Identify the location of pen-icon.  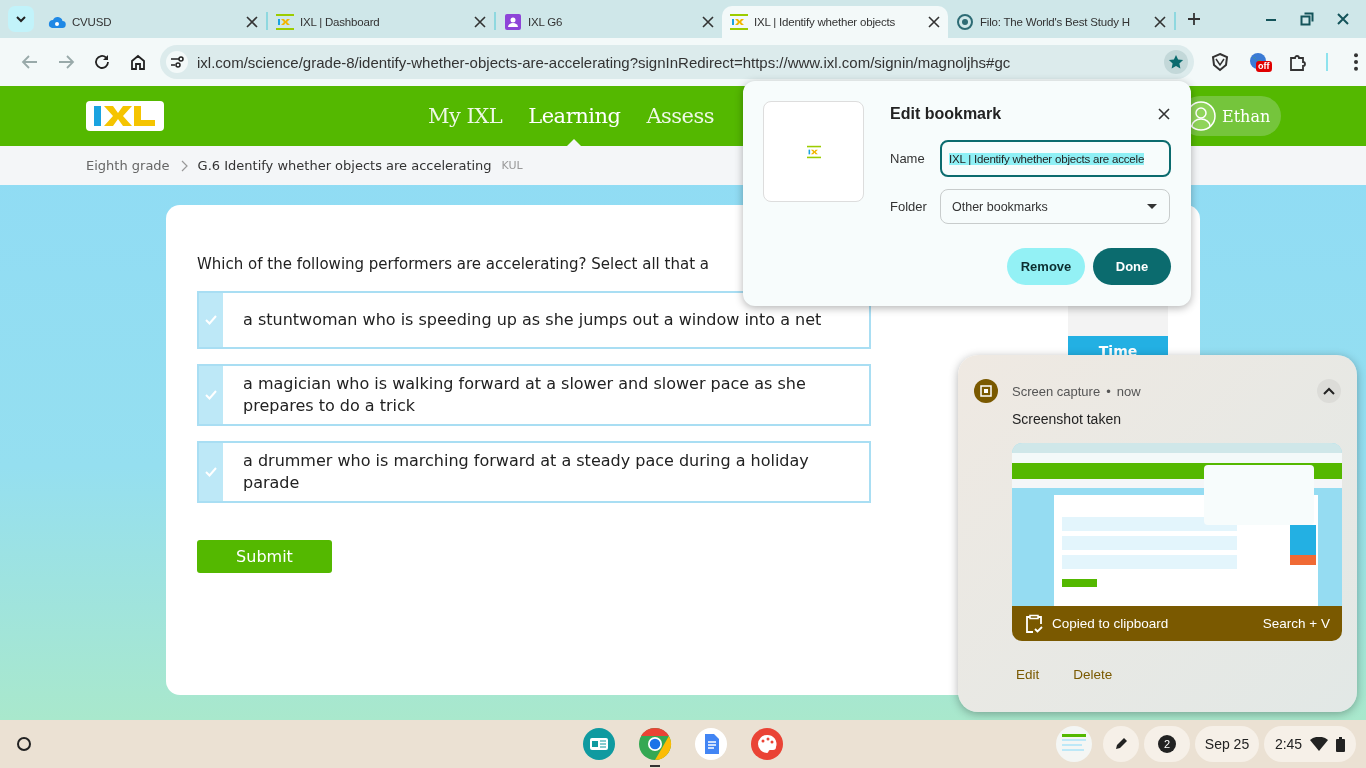
(1121, 744).